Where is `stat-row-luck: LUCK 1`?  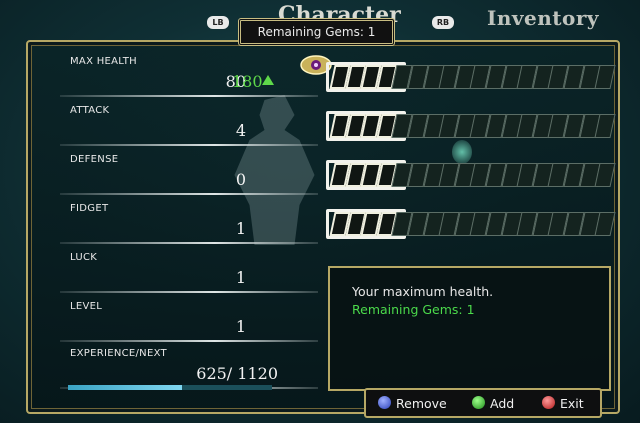 stat-row-luck: LUCK 1 is located at coordinates (189, 270).